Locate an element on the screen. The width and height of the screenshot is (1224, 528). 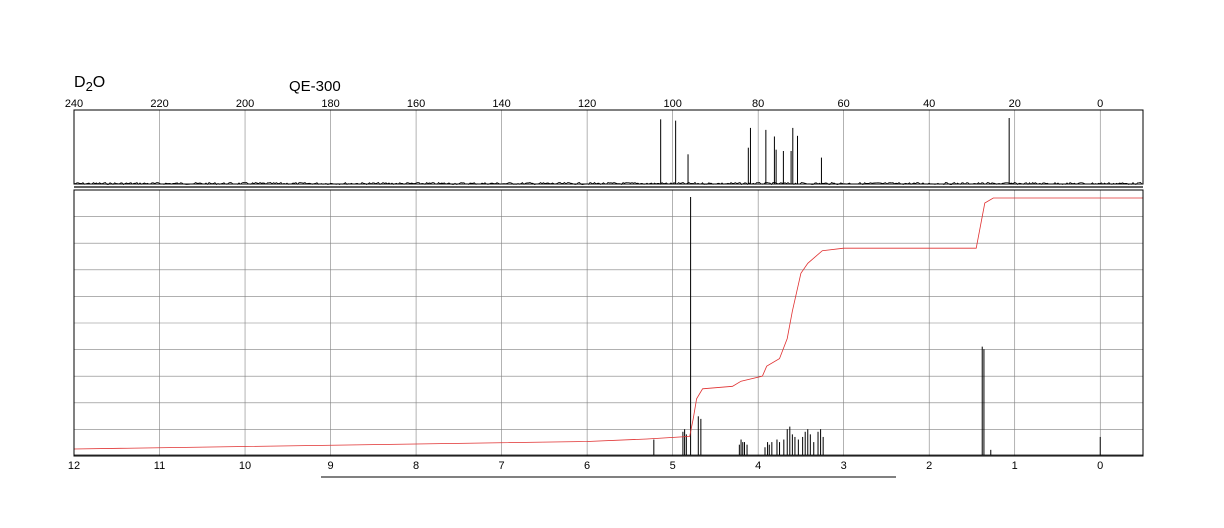
h1-tick-label: 10 is located at coordinates (245, 466).